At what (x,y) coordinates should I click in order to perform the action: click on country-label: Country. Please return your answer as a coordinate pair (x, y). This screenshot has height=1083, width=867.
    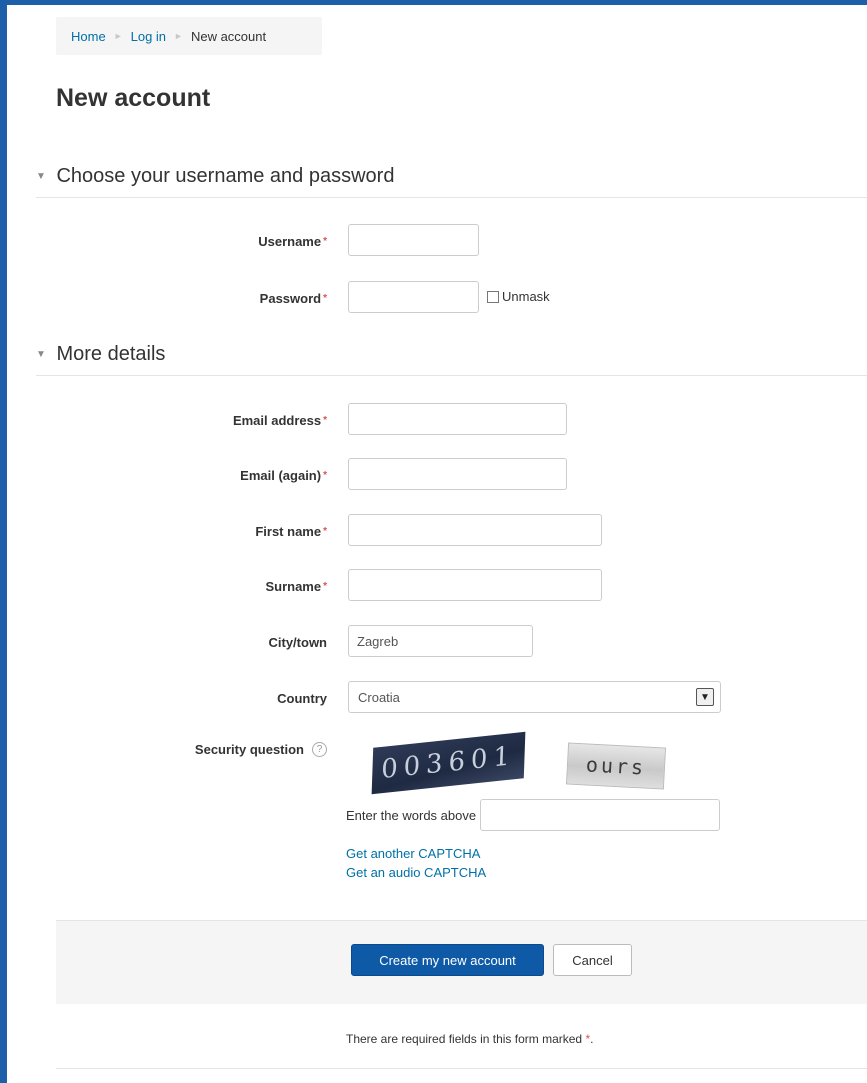
    Looking at the image, I should click on (302, 698).